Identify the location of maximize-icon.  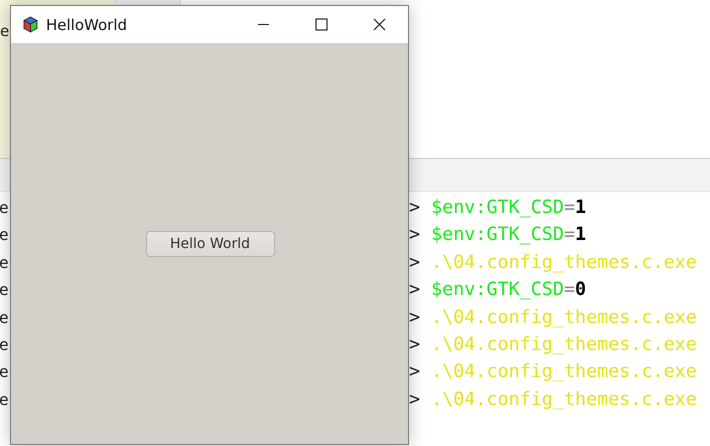
(321, 24).